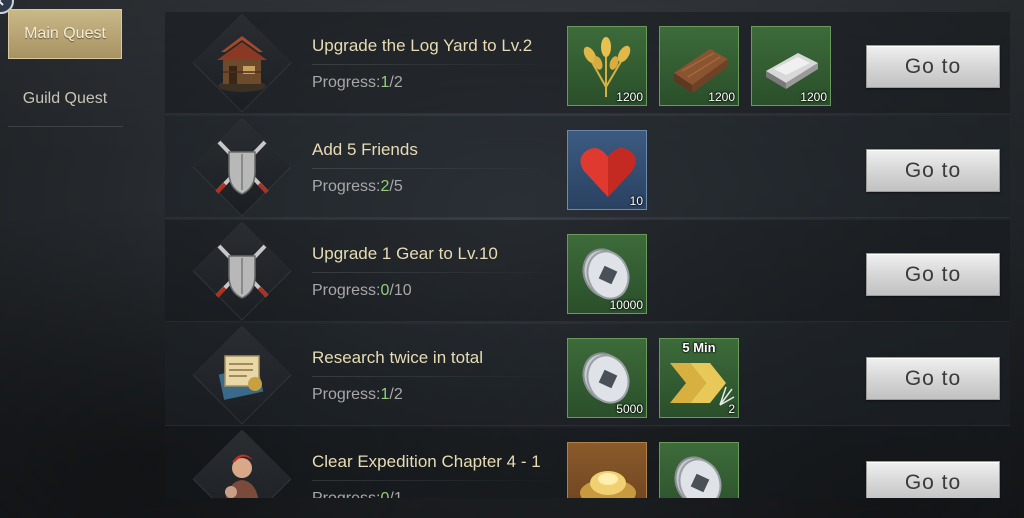 The width and height of the screenshot is (1024, 518). I want to click on reward-item: 5 Min 2, so click(699, 378).